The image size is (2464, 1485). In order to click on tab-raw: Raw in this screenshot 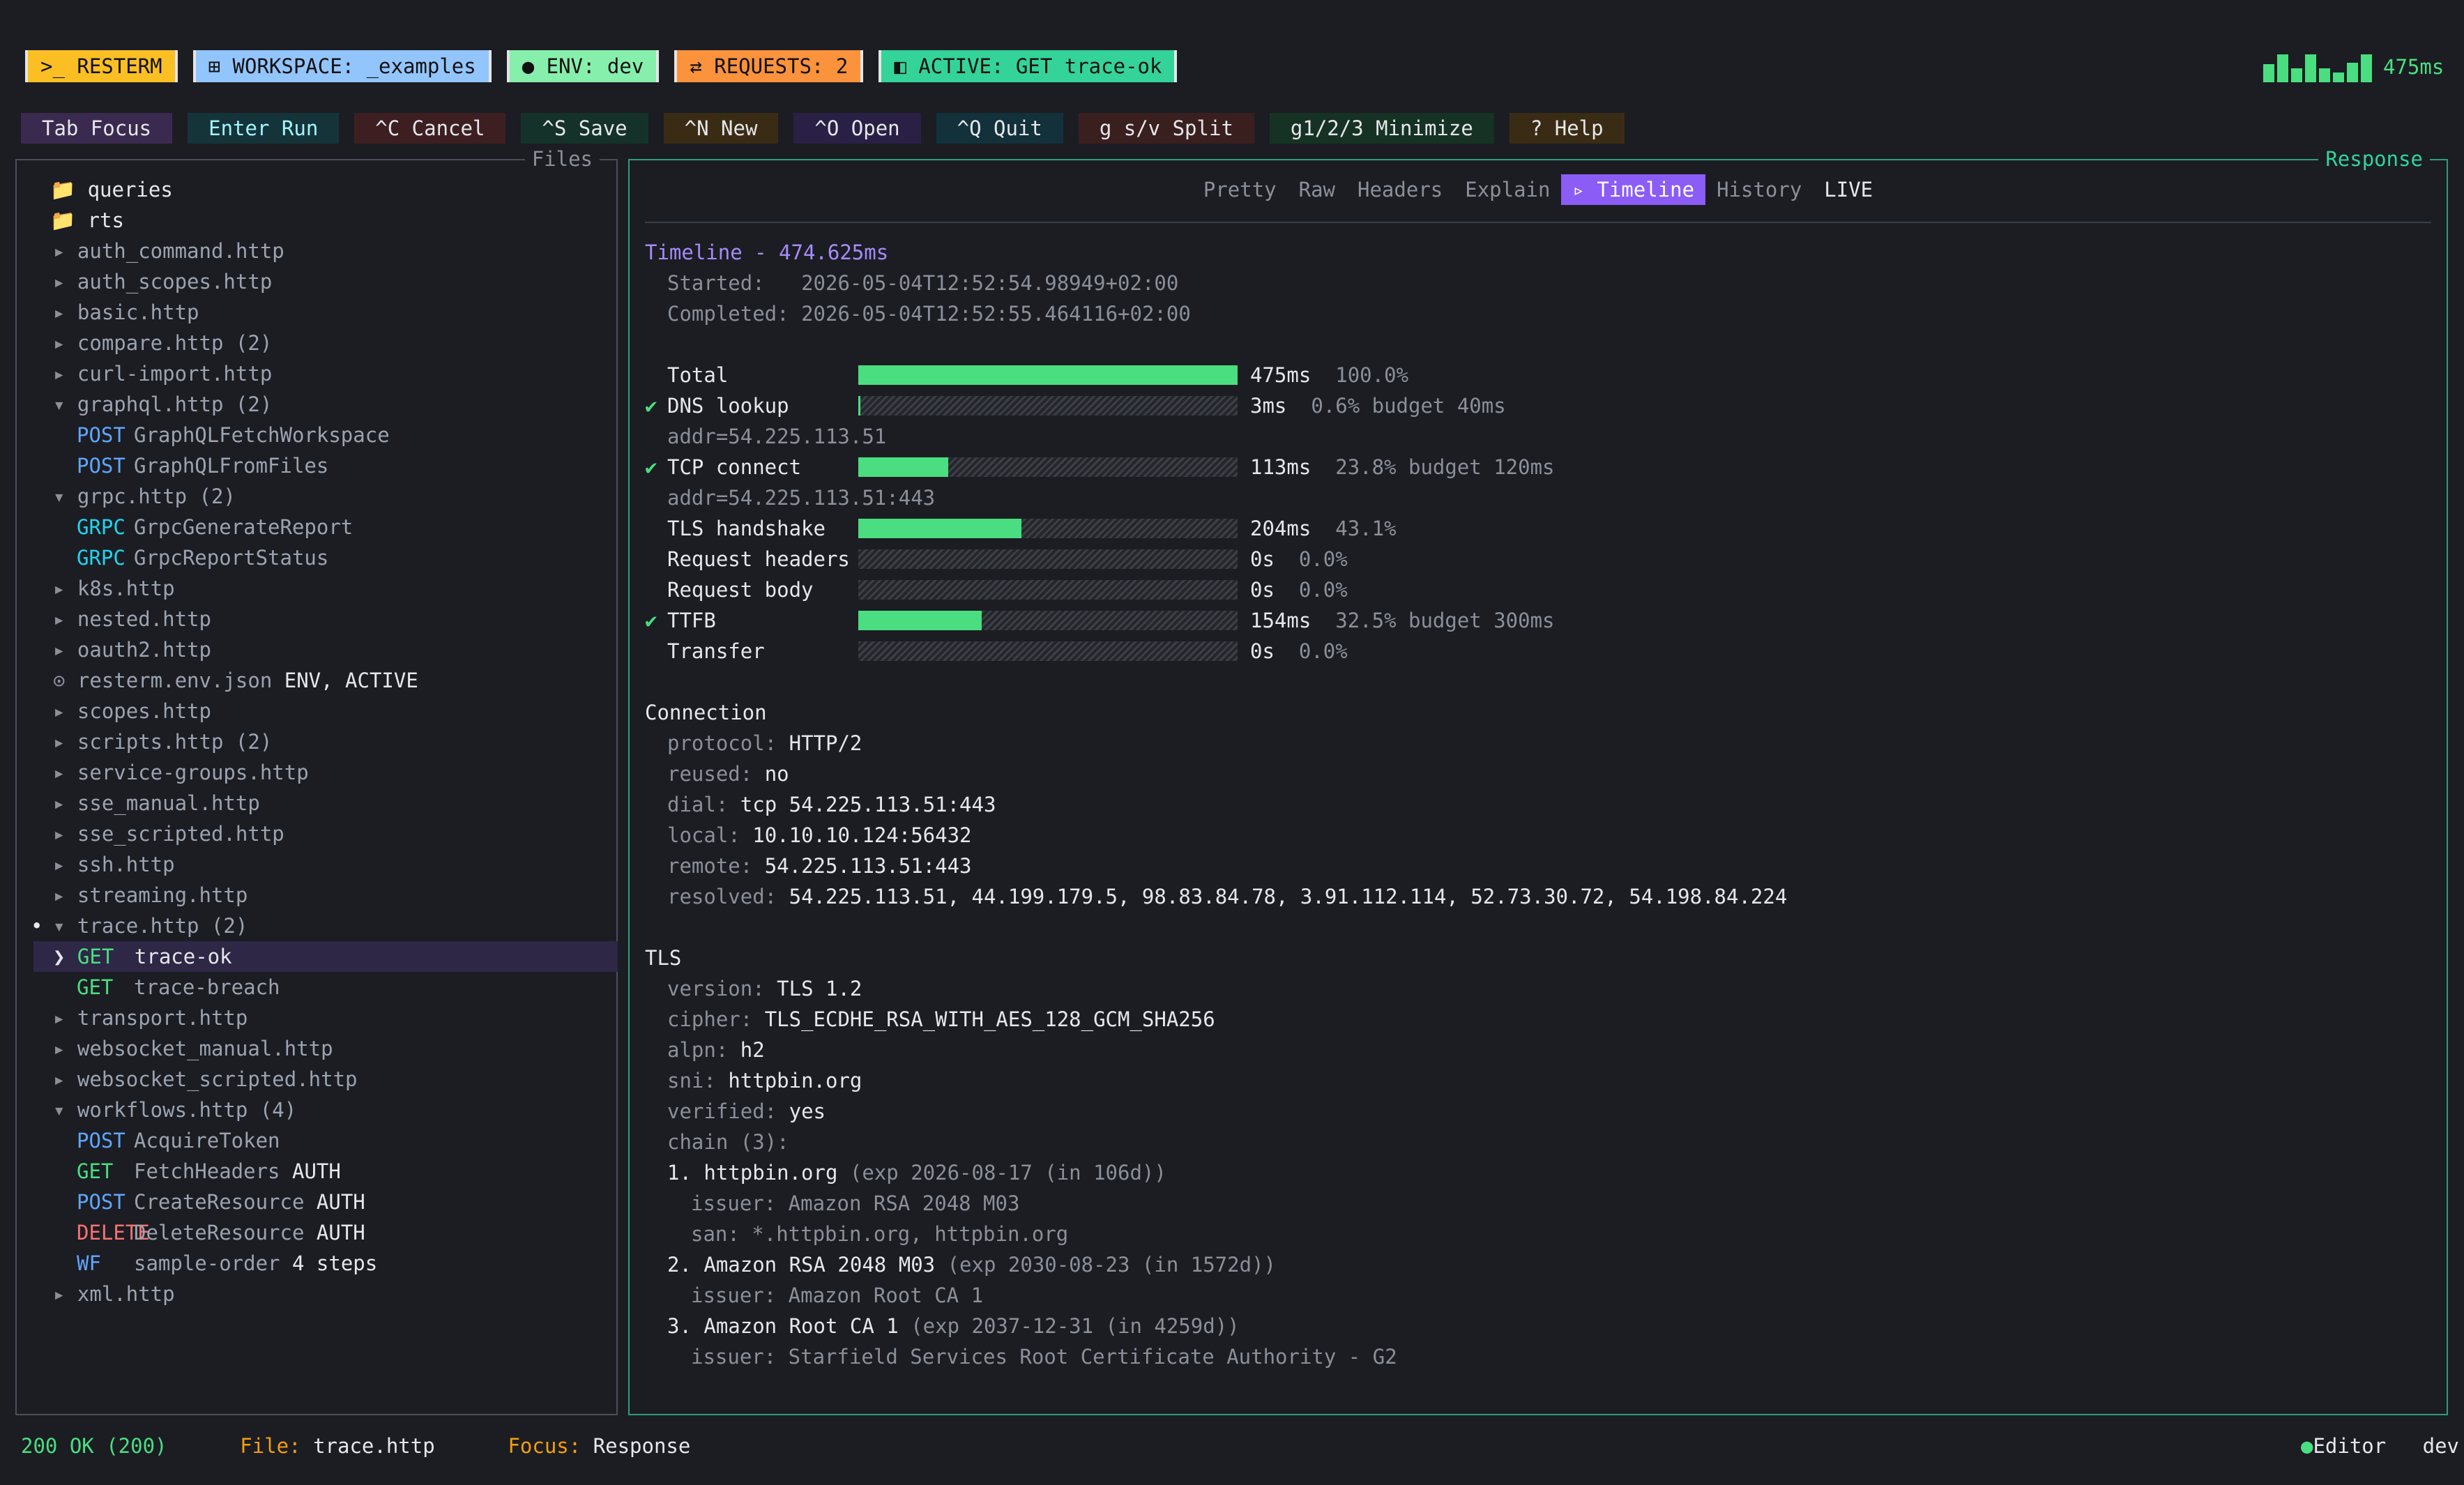, I will do `click(1317, 189)`.